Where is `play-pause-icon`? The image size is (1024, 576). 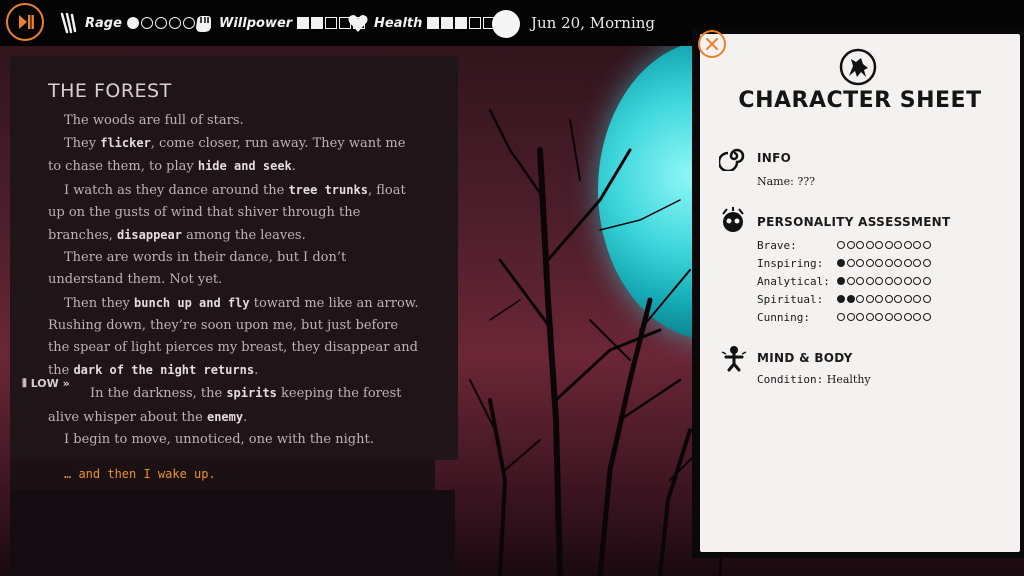
play-pause-icon is located at coordinates (26, 22).